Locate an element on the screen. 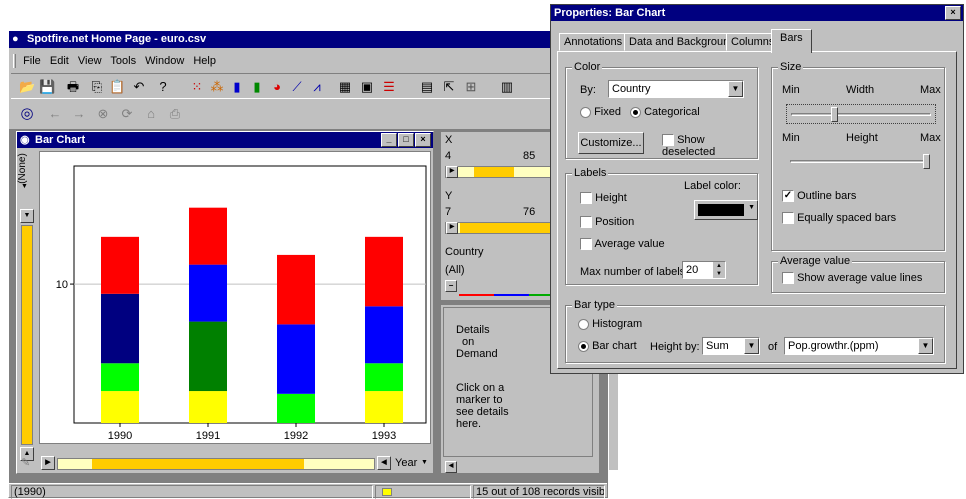 This screenshot has height=499, width=966. refresh-icon: ⟳ is located at coordinates (127, 114).